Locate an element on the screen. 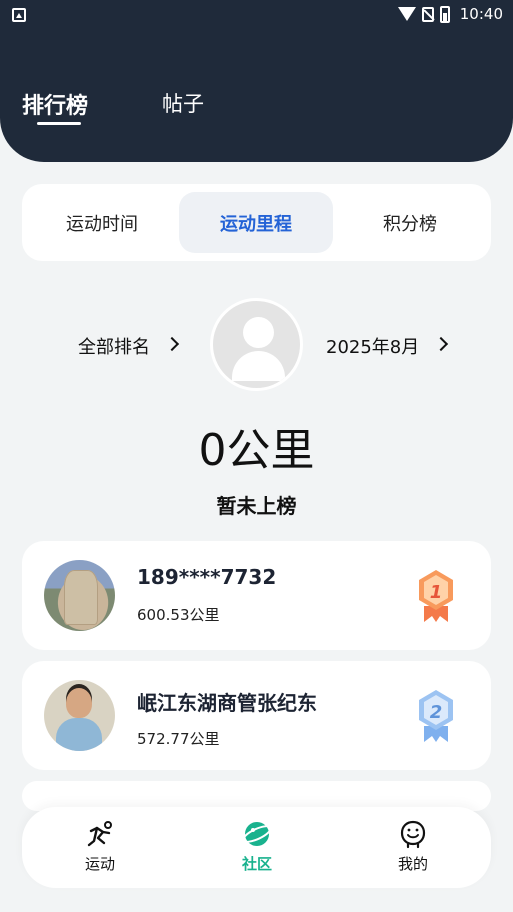 This screenshot has width=513, height=912. gold-medal-icon: 1 is located at coordinates (436, 596).